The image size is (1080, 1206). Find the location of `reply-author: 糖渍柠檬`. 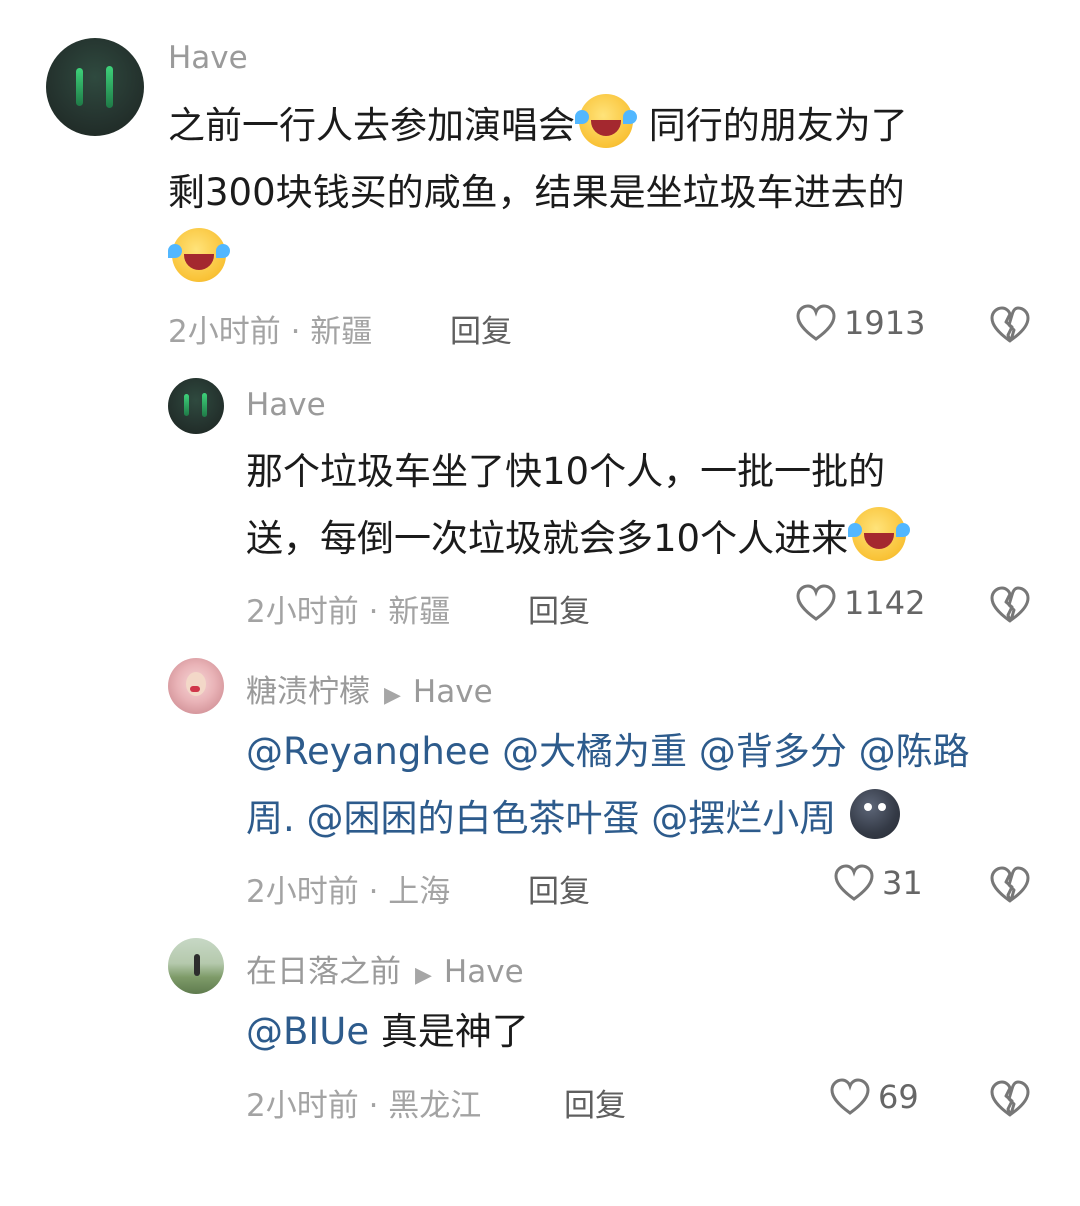

reply-author: 糖渍柠檬 is located at coordinates (308, 692).